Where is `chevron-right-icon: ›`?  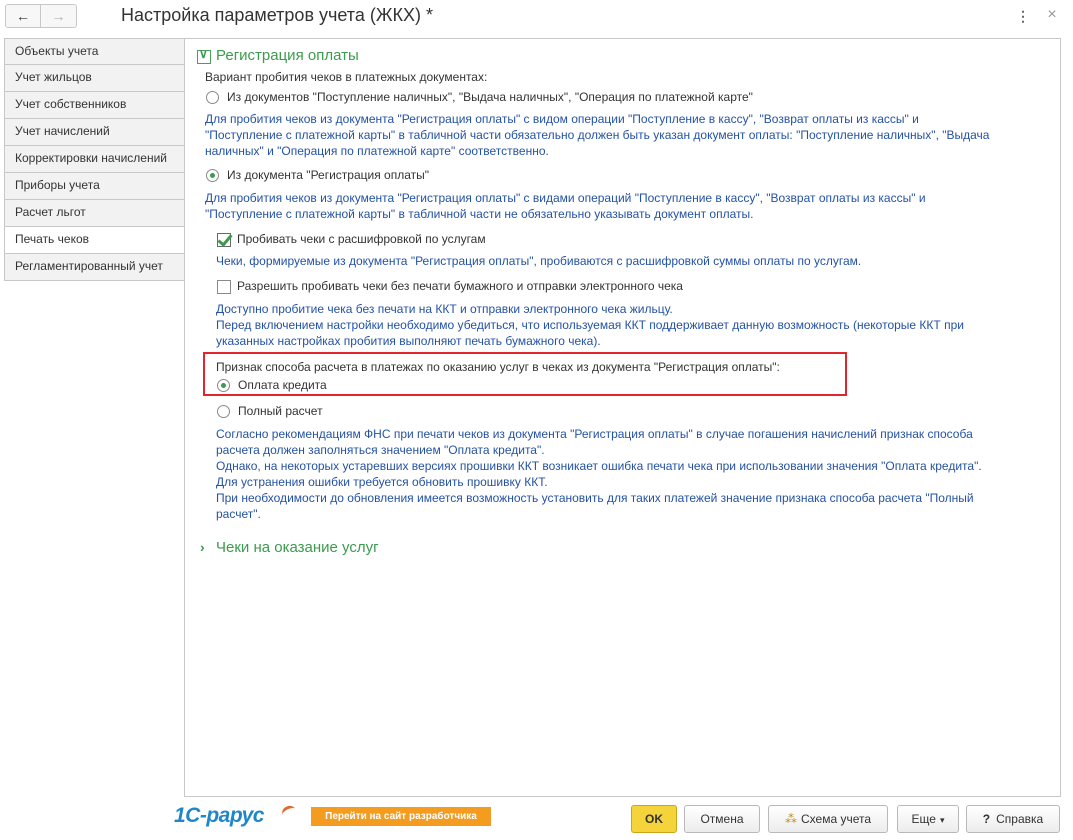 chevron-right-icon: › is located at coordinates (202, 547).